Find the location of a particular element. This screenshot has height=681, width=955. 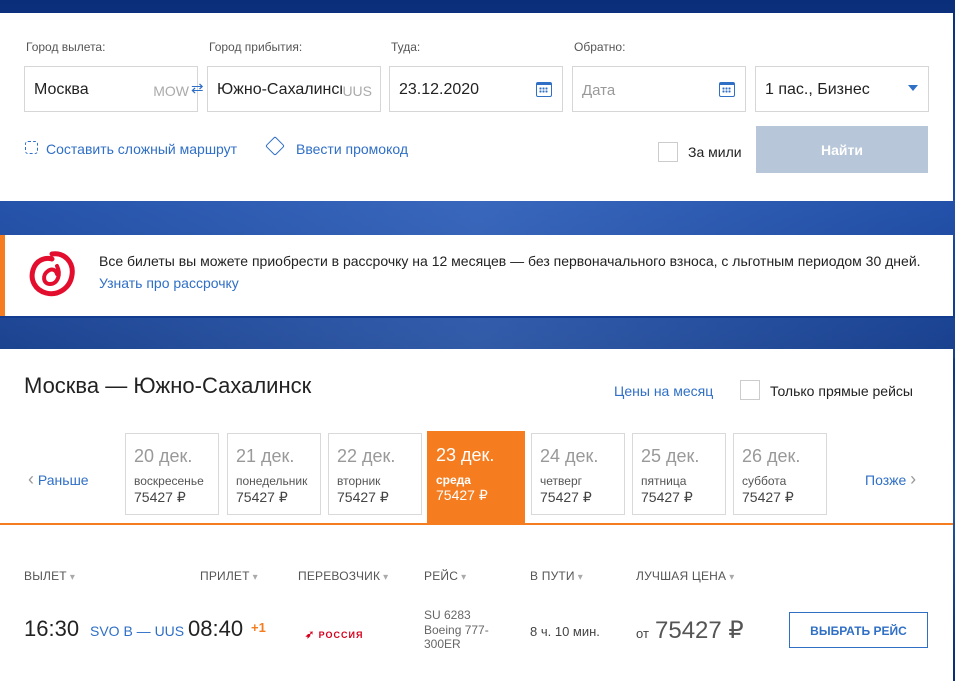

promo-code-link: Ввести промокод is located at coordinates (352, 149).